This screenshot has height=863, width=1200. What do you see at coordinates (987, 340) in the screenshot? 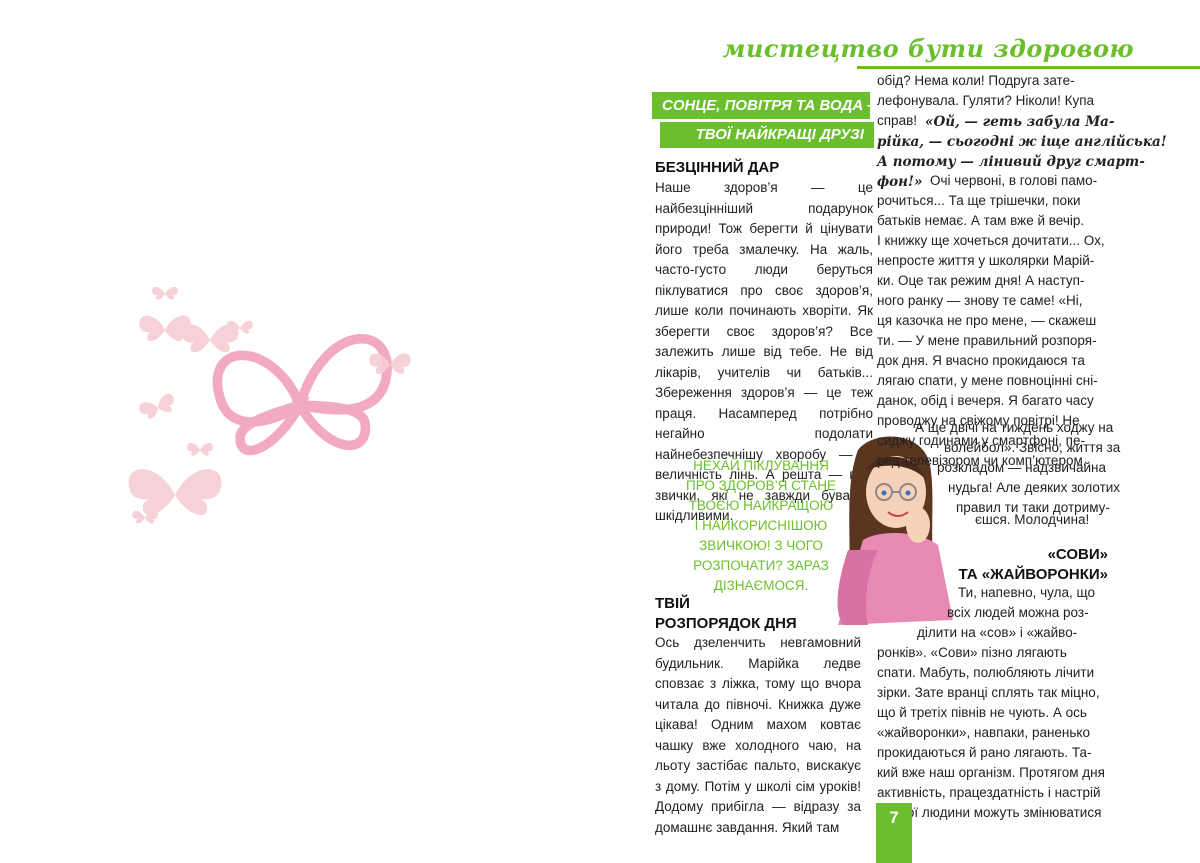
I see `right-col-line: ти. — У мене правильний розпоря-` at bounding box center [987, 340].